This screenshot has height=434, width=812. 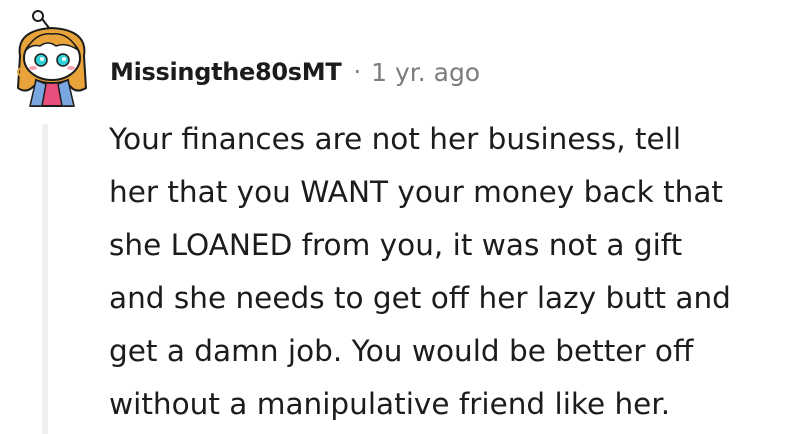 I want to click on timestamp-link: 1 yr. ago, so click(x=425, y=72).